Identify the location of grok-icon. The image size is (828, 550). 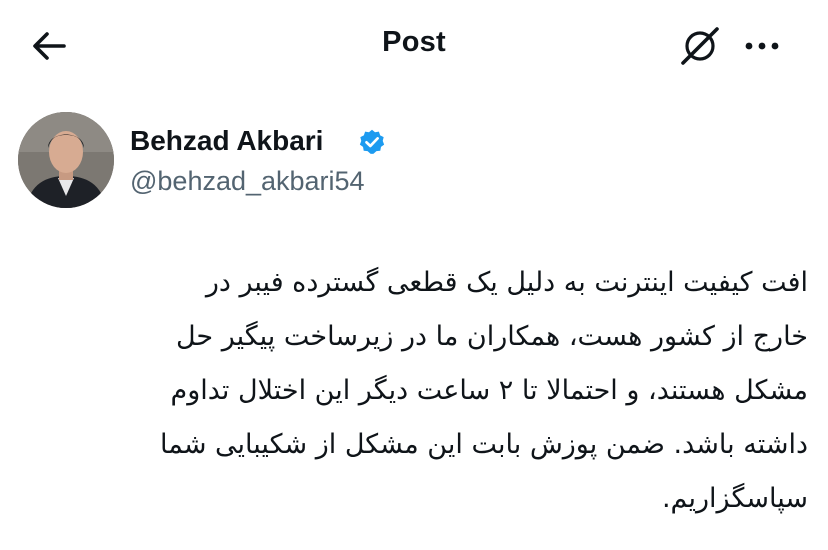
(700, 46).